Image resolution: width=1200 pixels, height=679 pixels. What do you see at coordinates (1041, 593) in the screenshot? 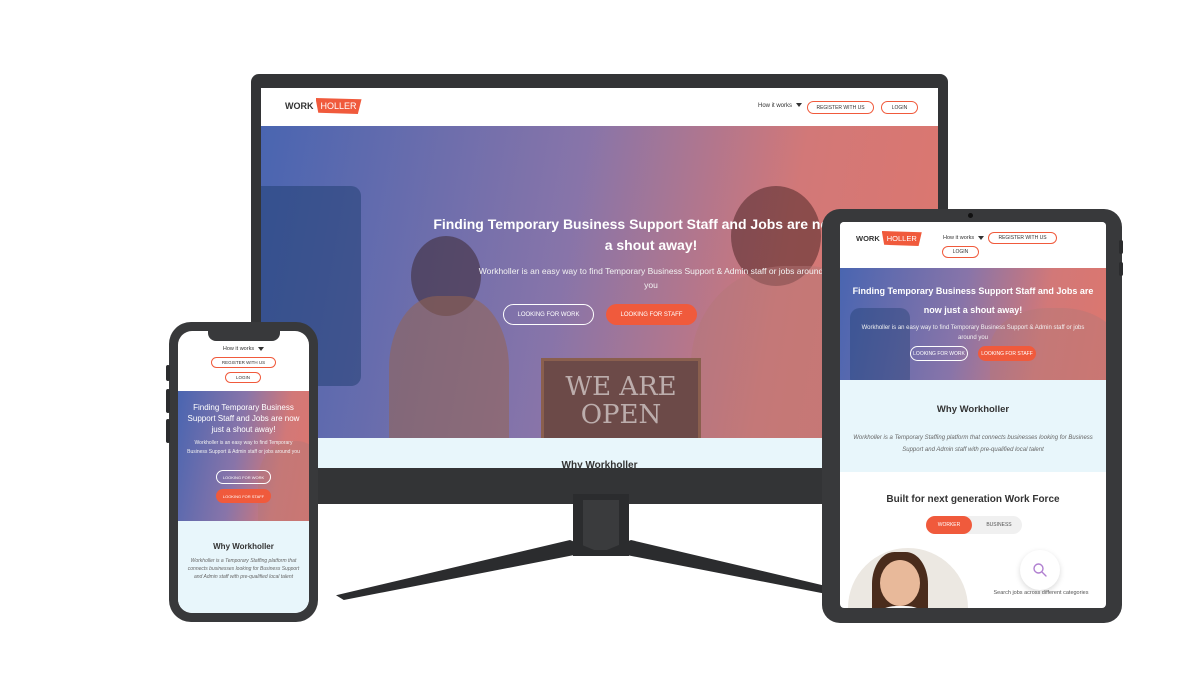
I see `search-caption: Search jobs across different categories` at bounding box center [1041, 593].